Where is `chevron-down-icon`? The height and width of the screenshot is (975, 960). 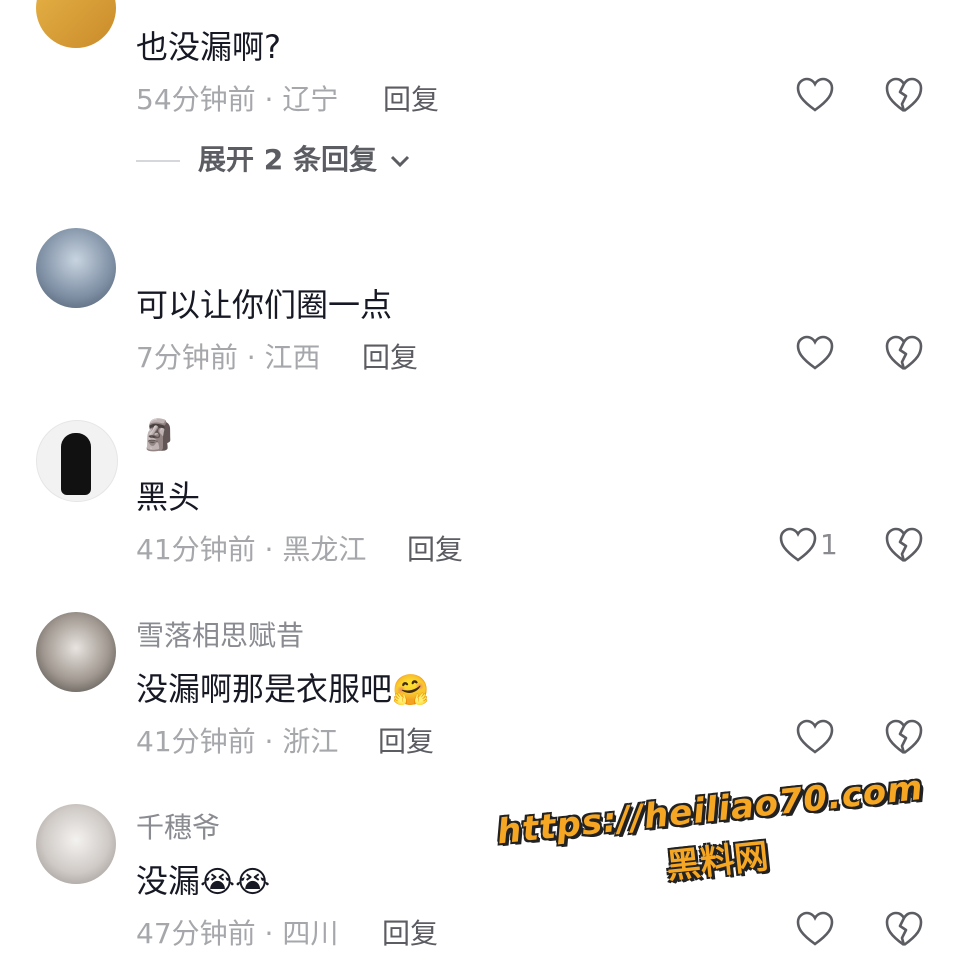 chevron-down-icon is located at coordinates (399, 161).